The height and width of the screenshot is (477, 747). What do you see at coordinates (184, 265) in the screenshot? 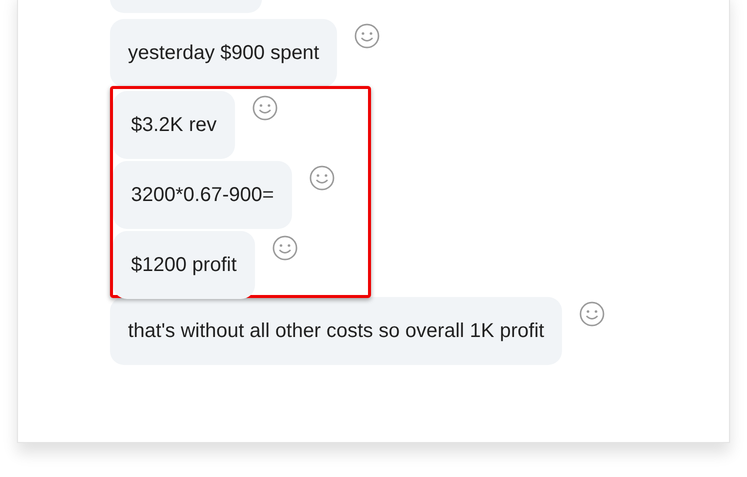
I see `message-bubble: $1200 profit` at bounding box center [184, 265].